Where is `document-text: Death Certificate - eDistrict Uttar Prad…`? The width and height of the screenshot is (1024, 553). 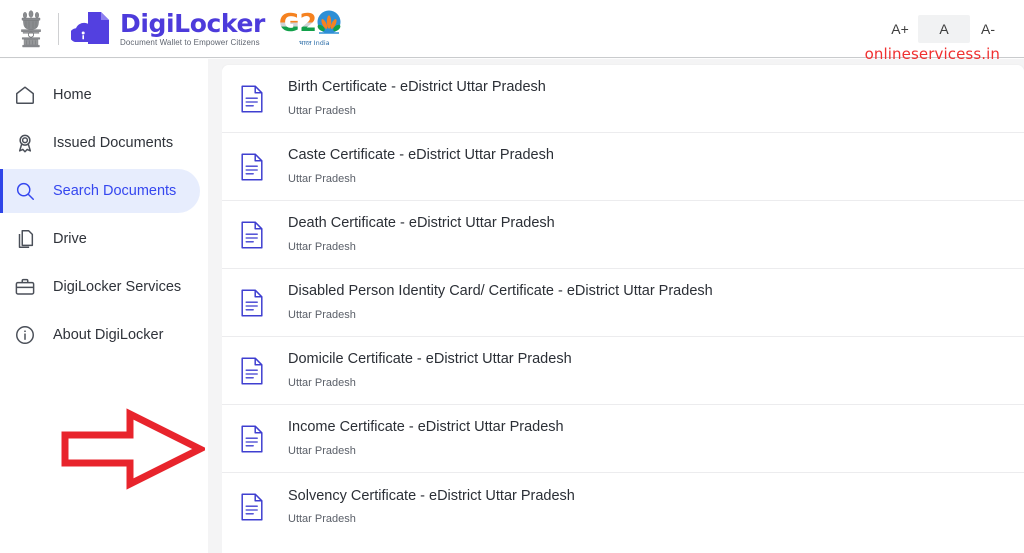 document-text: Death Certificate - eDistrict Uttar Prad… is located at coordinates (421, 234).